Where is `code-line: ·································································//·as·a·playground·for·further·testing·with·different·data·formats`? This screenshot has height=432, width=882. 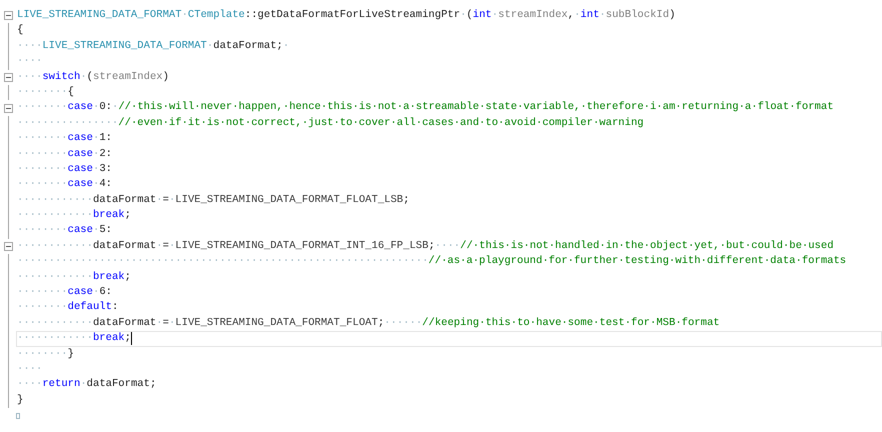 code-line: ·································································//·as·a·playground·for·further·testing·with·different·data·formats is located at coordinates (432, 262).